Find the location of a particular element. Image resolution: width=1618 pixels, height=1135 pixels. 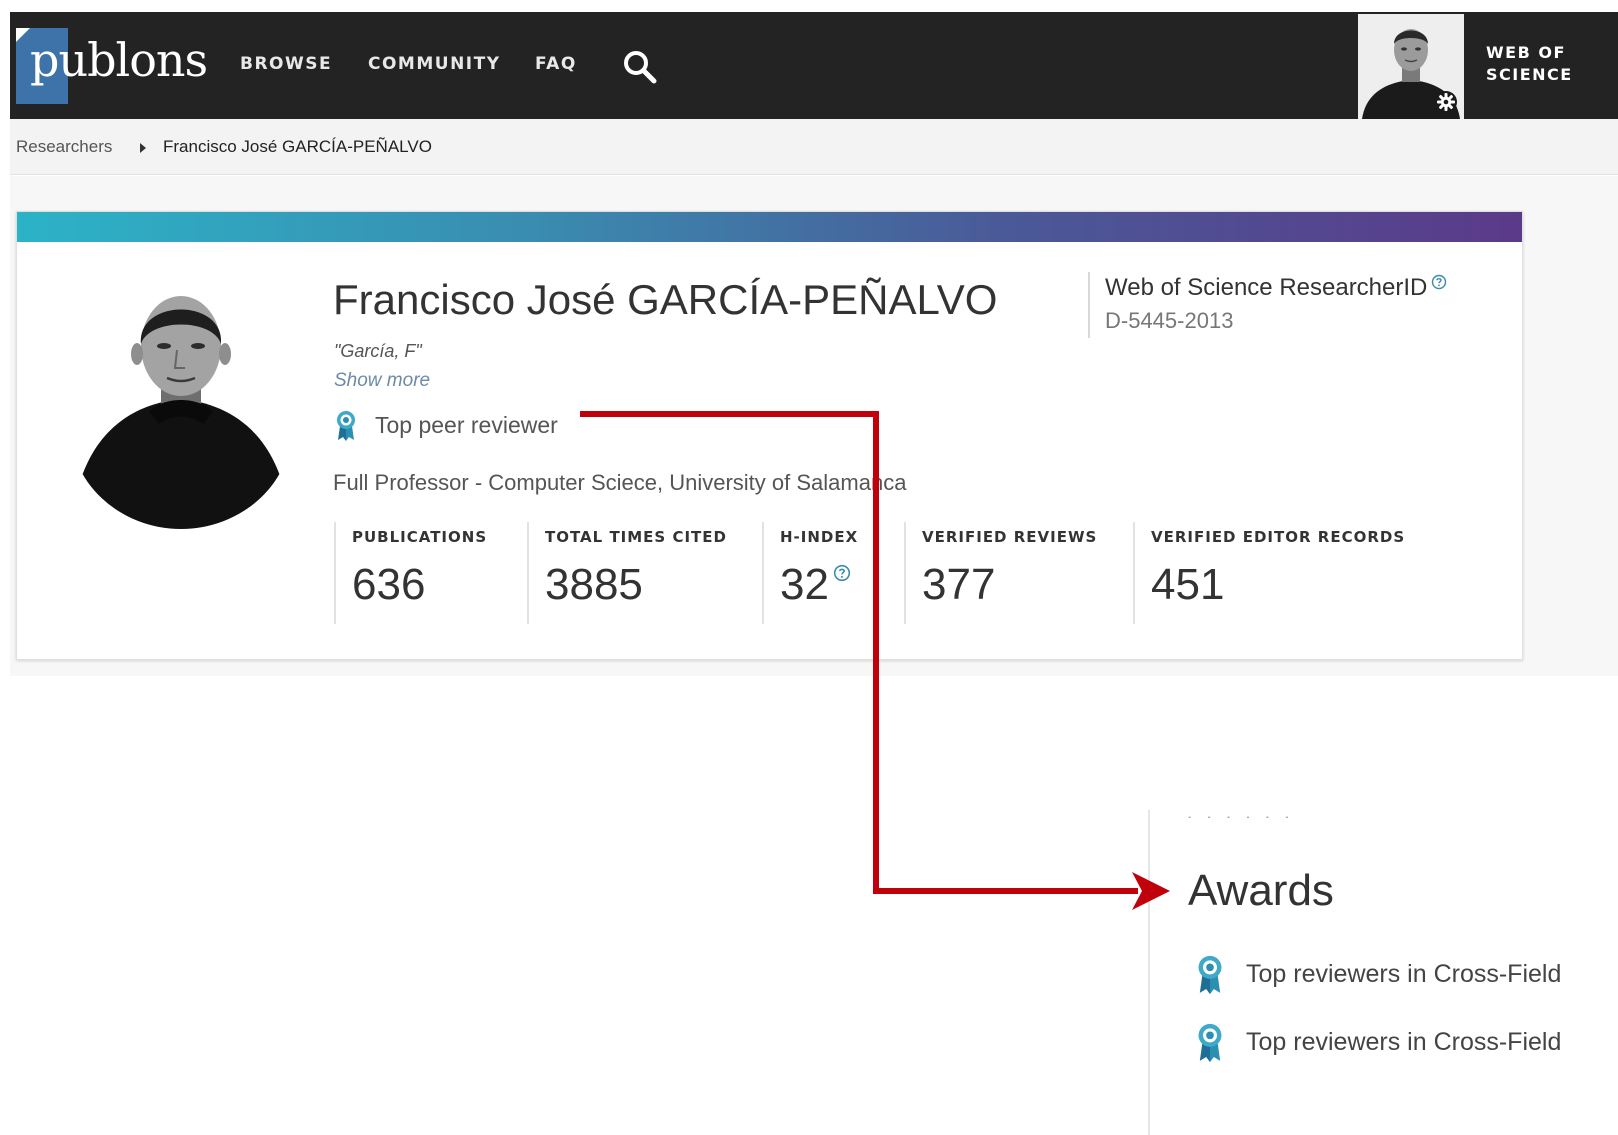

nav-faq: FAQ is located at coordinates (556, 64).